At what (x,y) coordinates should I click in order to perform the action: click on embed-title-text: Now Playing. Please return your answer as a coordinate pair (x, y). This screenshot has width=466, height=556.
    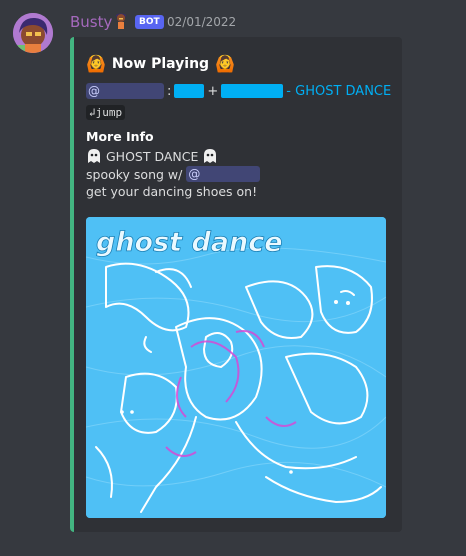
    Looking at the image, I should click on (160, 64).